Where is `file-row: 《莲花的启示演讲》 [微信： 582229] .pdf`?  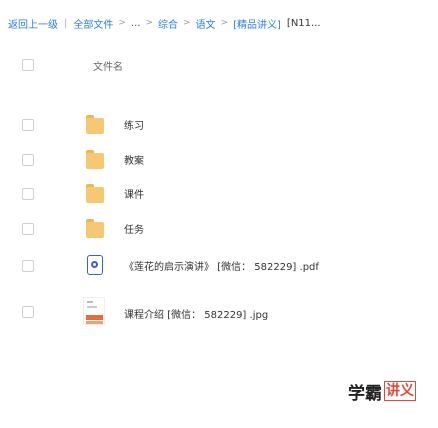
file-row: 《莲花的启示演讲》 [微信： 582229] .pdf is located at coordinates (219, 266).